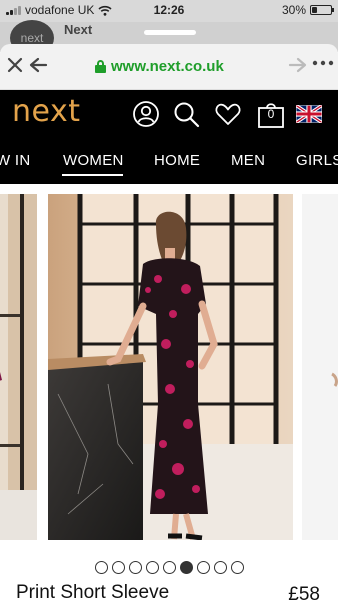  Describe the element at coordinates (92, 591) in the screenshot. I see `product-title: Print Short Sleeve` at that location.